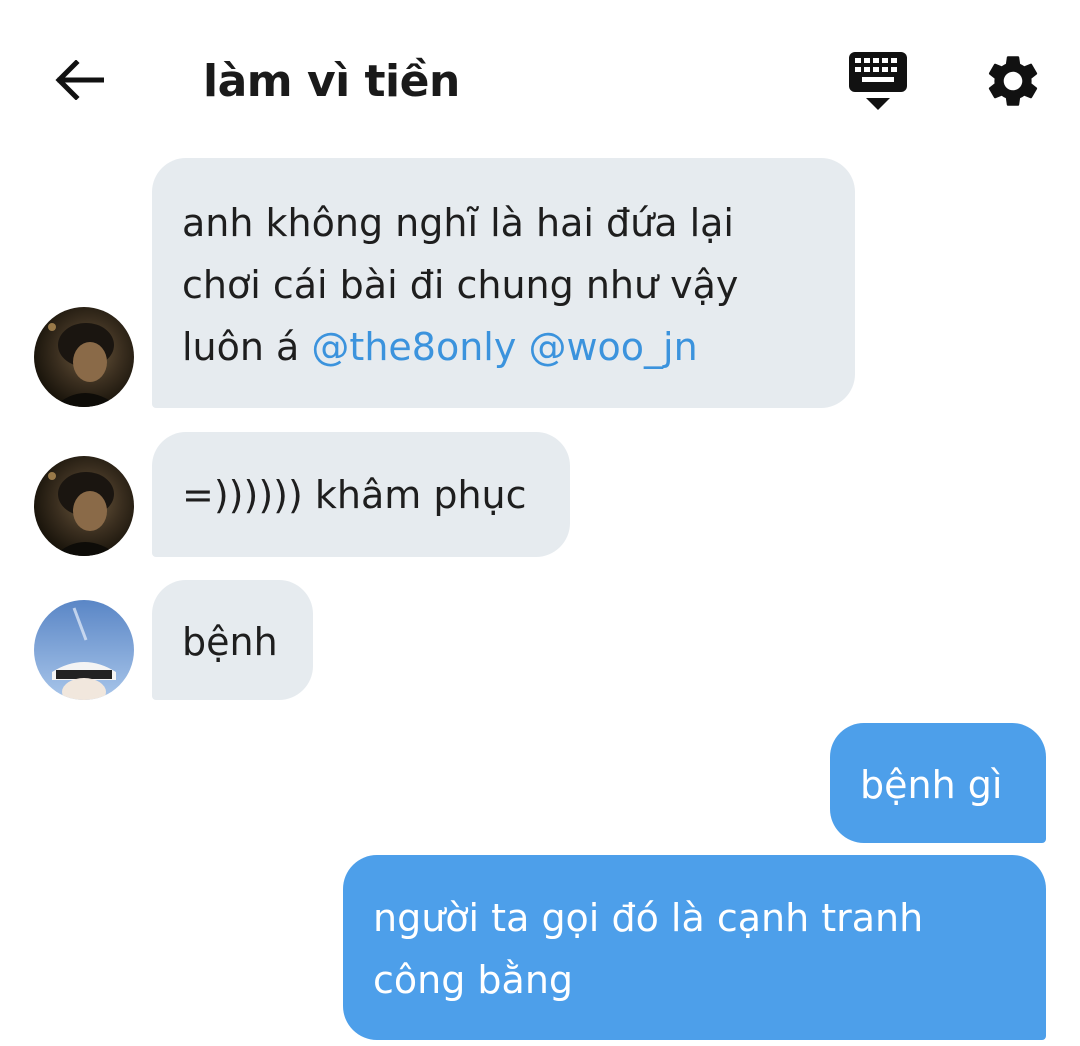 The height and width of the screenshot is (1046, 1080). I want to click on keyboard-toggle-button, so click(878, 81).